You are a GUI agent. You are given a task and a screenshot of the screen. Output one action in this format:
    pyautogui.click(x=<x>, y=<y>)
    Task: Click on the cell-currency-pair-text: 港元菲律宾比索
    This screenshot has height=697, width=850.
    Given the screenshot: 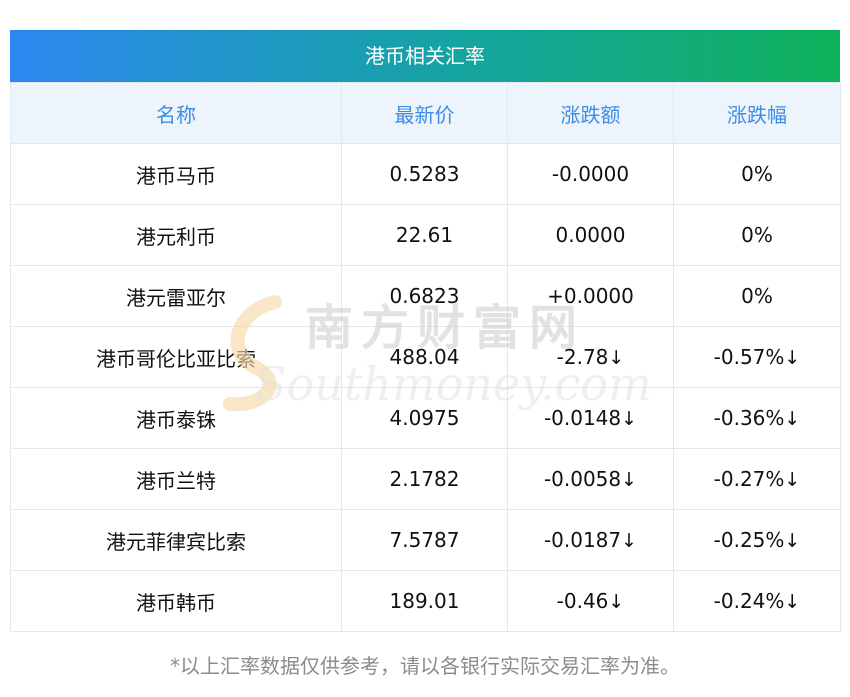 What is the action you would take?
    pyautogui.click(x=176, y=541)
    